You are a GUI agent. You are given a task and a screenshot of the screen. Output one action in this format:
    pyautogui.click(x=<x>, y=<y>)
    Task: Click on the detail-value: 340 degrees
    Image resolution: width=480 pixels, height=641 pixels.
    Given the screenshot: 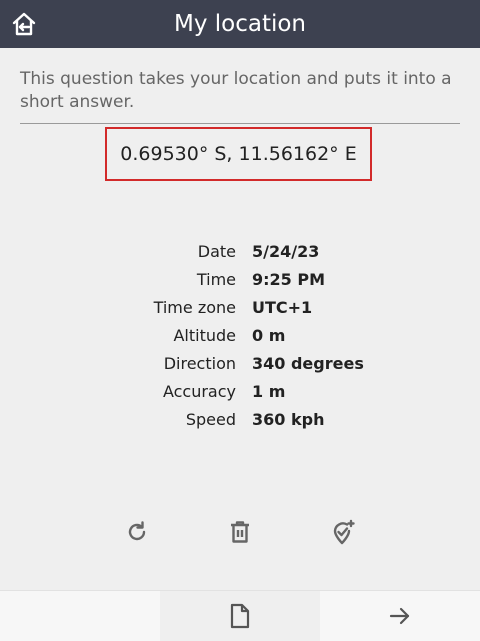 What is the action you would take?
    pyautogui.click(x=308, y=363)
    